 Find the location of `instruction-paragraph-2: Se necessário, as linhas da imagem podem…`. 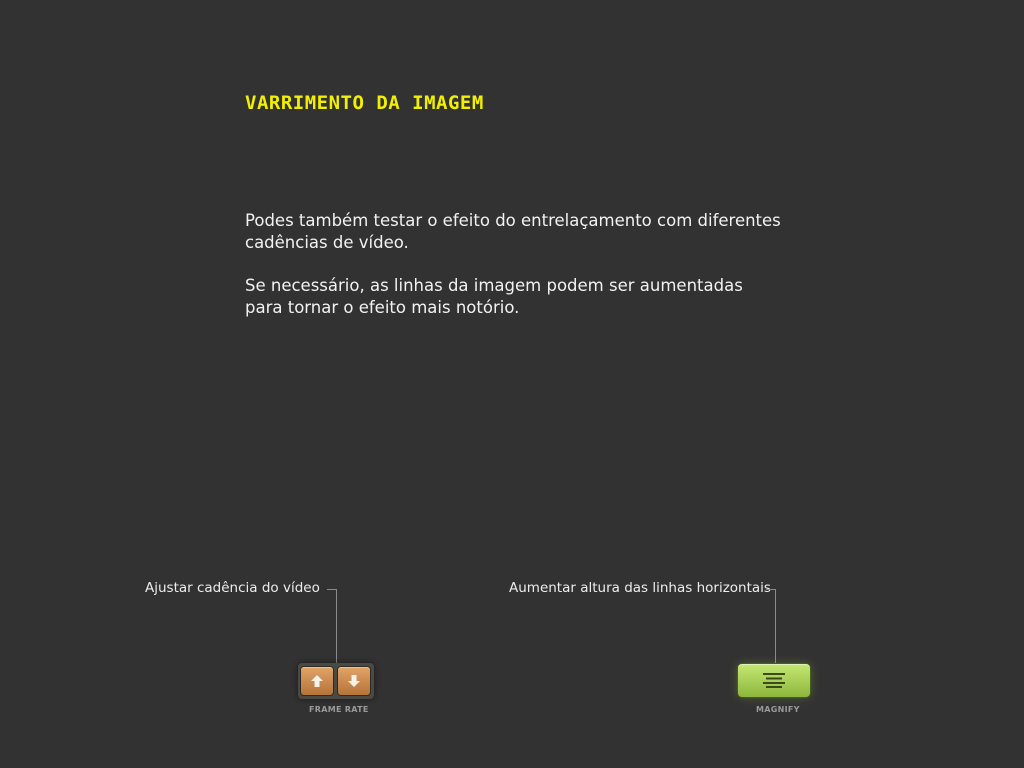

instruction-paragraph-2: Se necessário, as linhas da imagem podem… is located at coordinates (494, 296).